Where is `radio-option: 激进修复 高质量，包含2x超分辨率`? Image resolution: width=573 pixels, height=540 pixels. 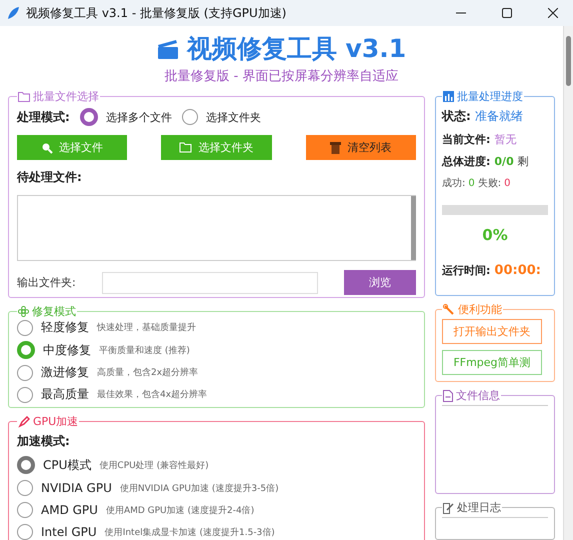 radio-option: 激进修复 高质量，包含2x超分辨率 is located at coordinates (216, 372).